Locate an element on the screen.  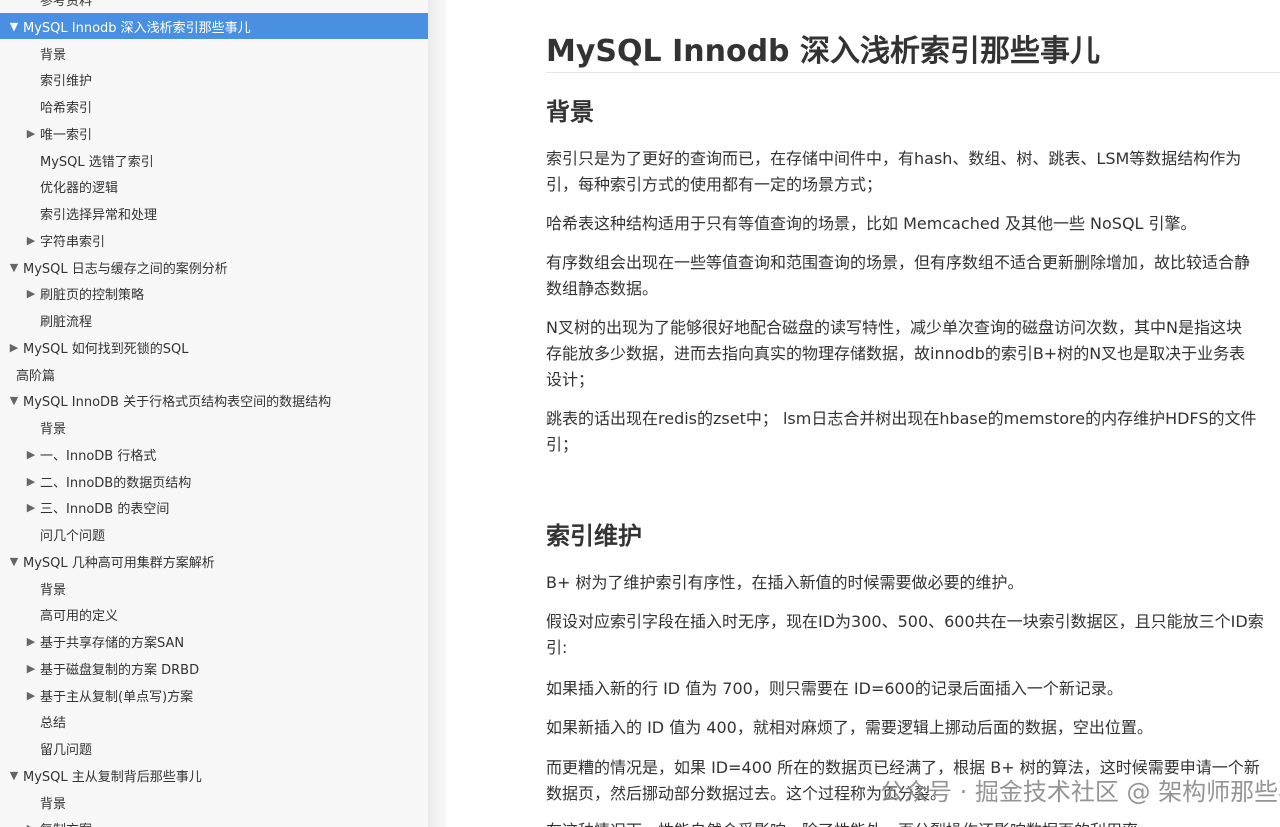
sidebar-toc-label: 索引选择异常和处理 is located at coordinates (99, 215).